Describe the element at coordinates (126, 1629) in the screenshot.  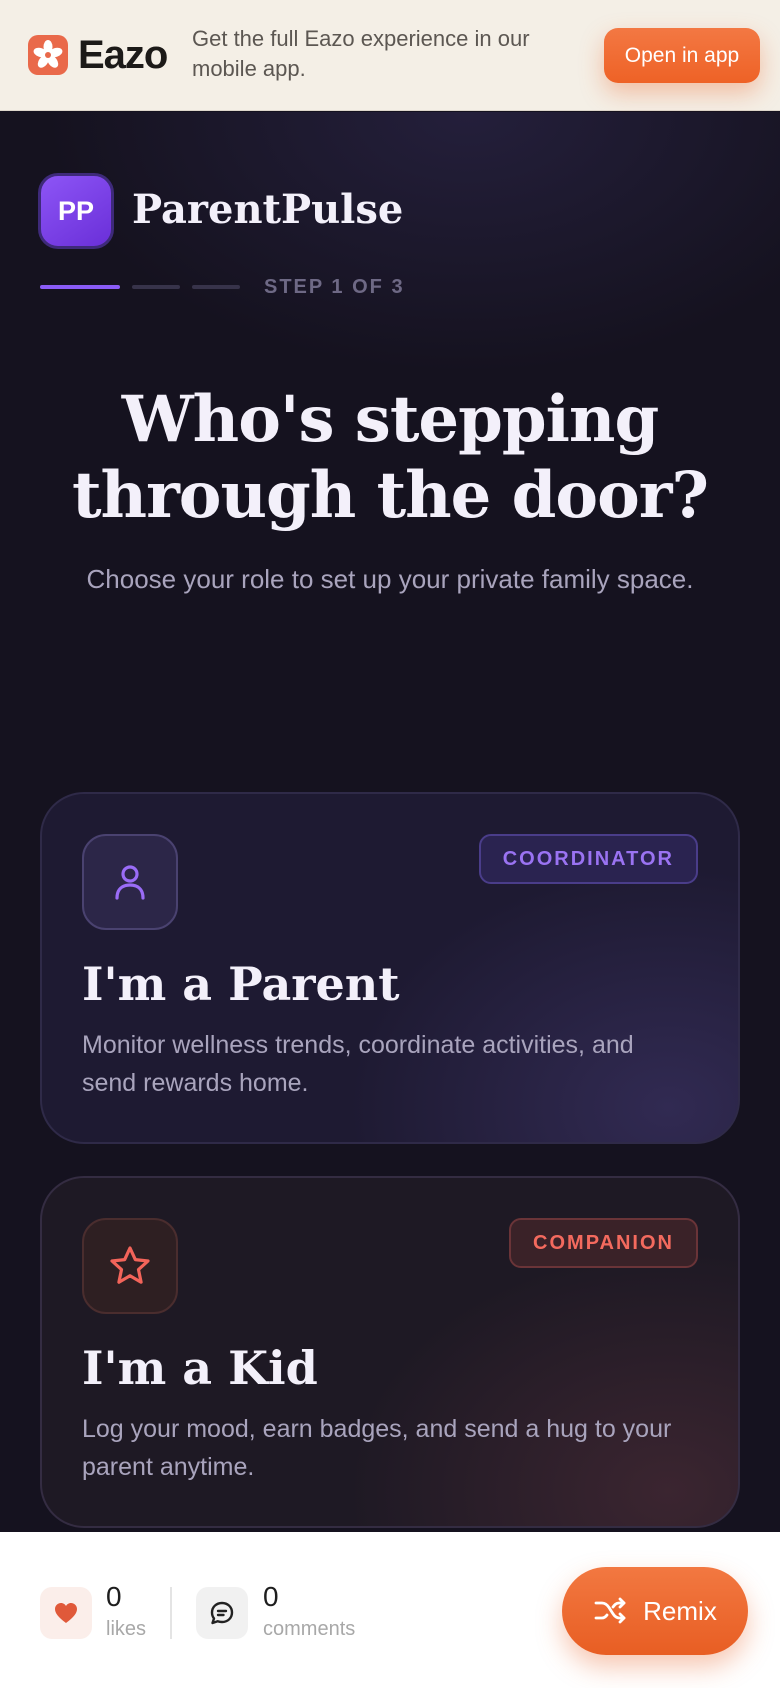
I see `likes-label: likes` at that location.